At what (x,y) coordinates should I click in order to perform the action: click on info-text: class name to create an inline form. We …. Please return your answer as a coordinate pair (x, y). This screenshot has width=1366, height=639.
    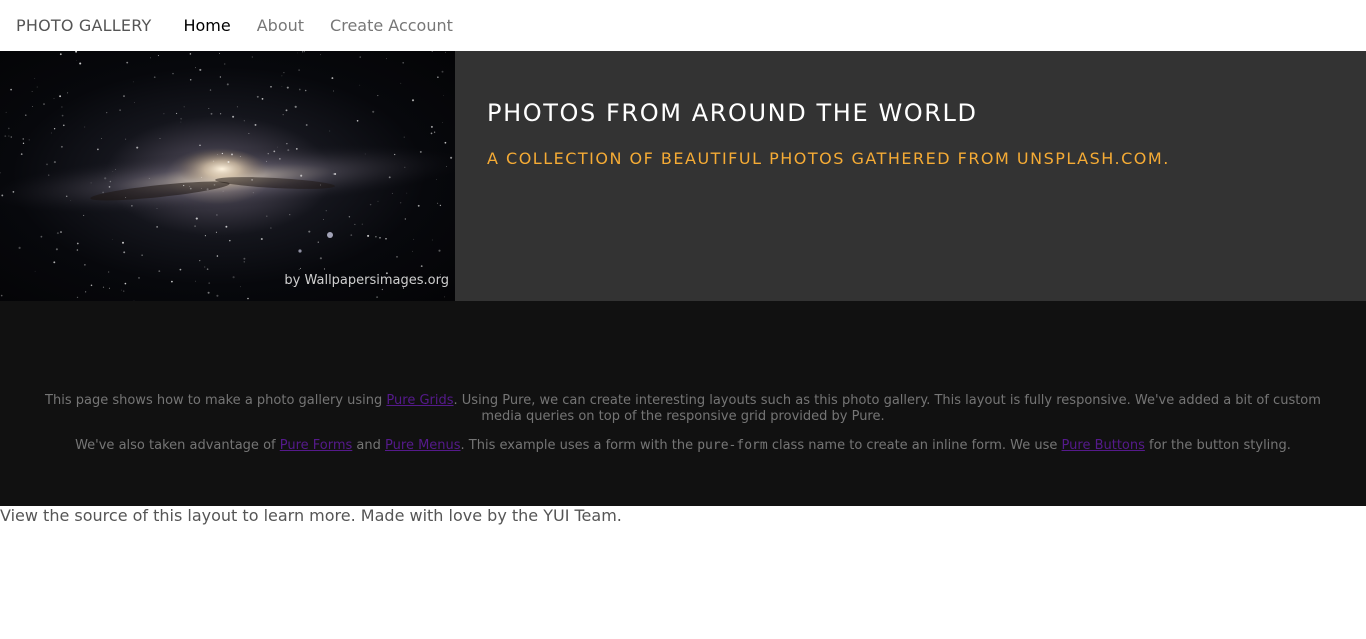
    Looking at the image, I should click on (914, 445).